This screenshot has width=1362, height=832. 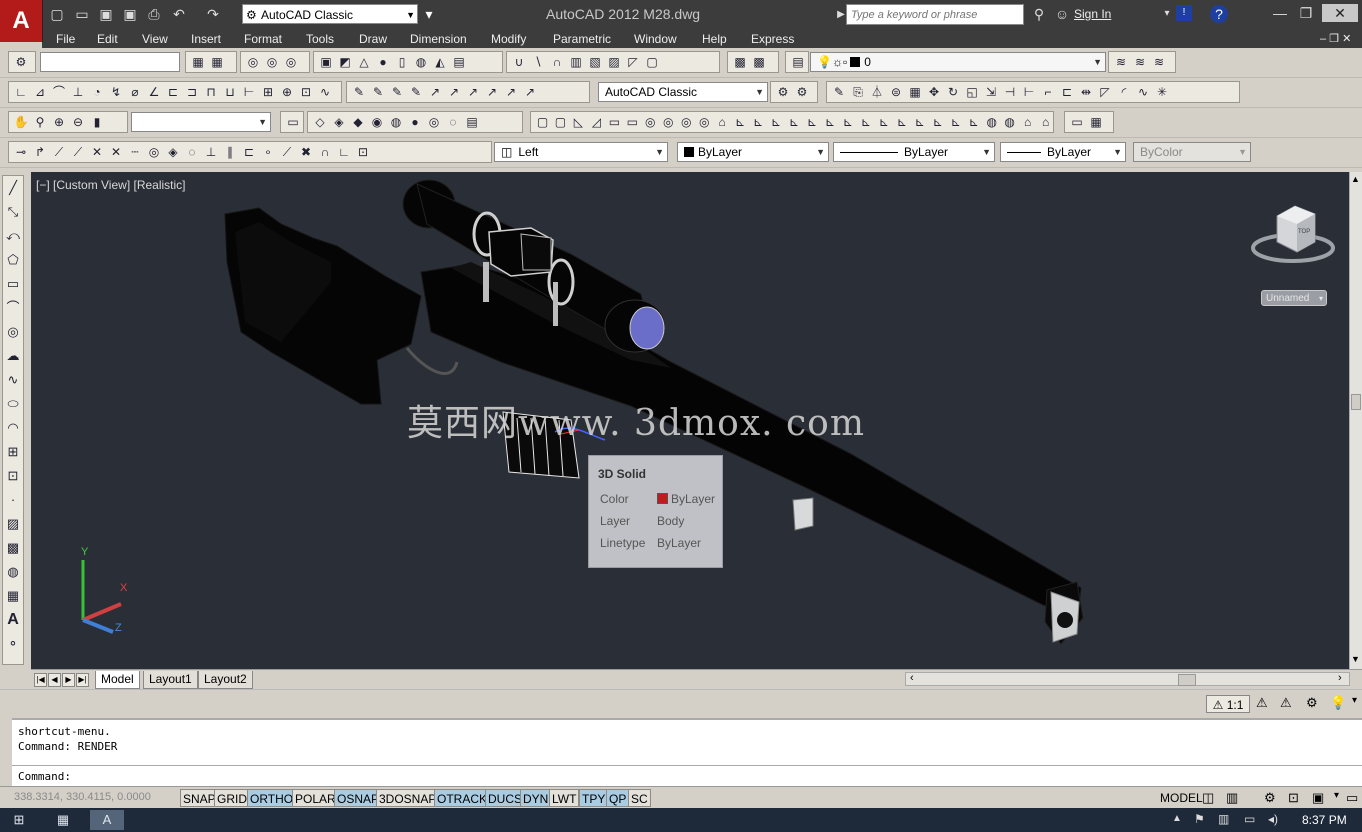 I want to click on binoculars-icon: ⚲, so click(x=1039, y=14).